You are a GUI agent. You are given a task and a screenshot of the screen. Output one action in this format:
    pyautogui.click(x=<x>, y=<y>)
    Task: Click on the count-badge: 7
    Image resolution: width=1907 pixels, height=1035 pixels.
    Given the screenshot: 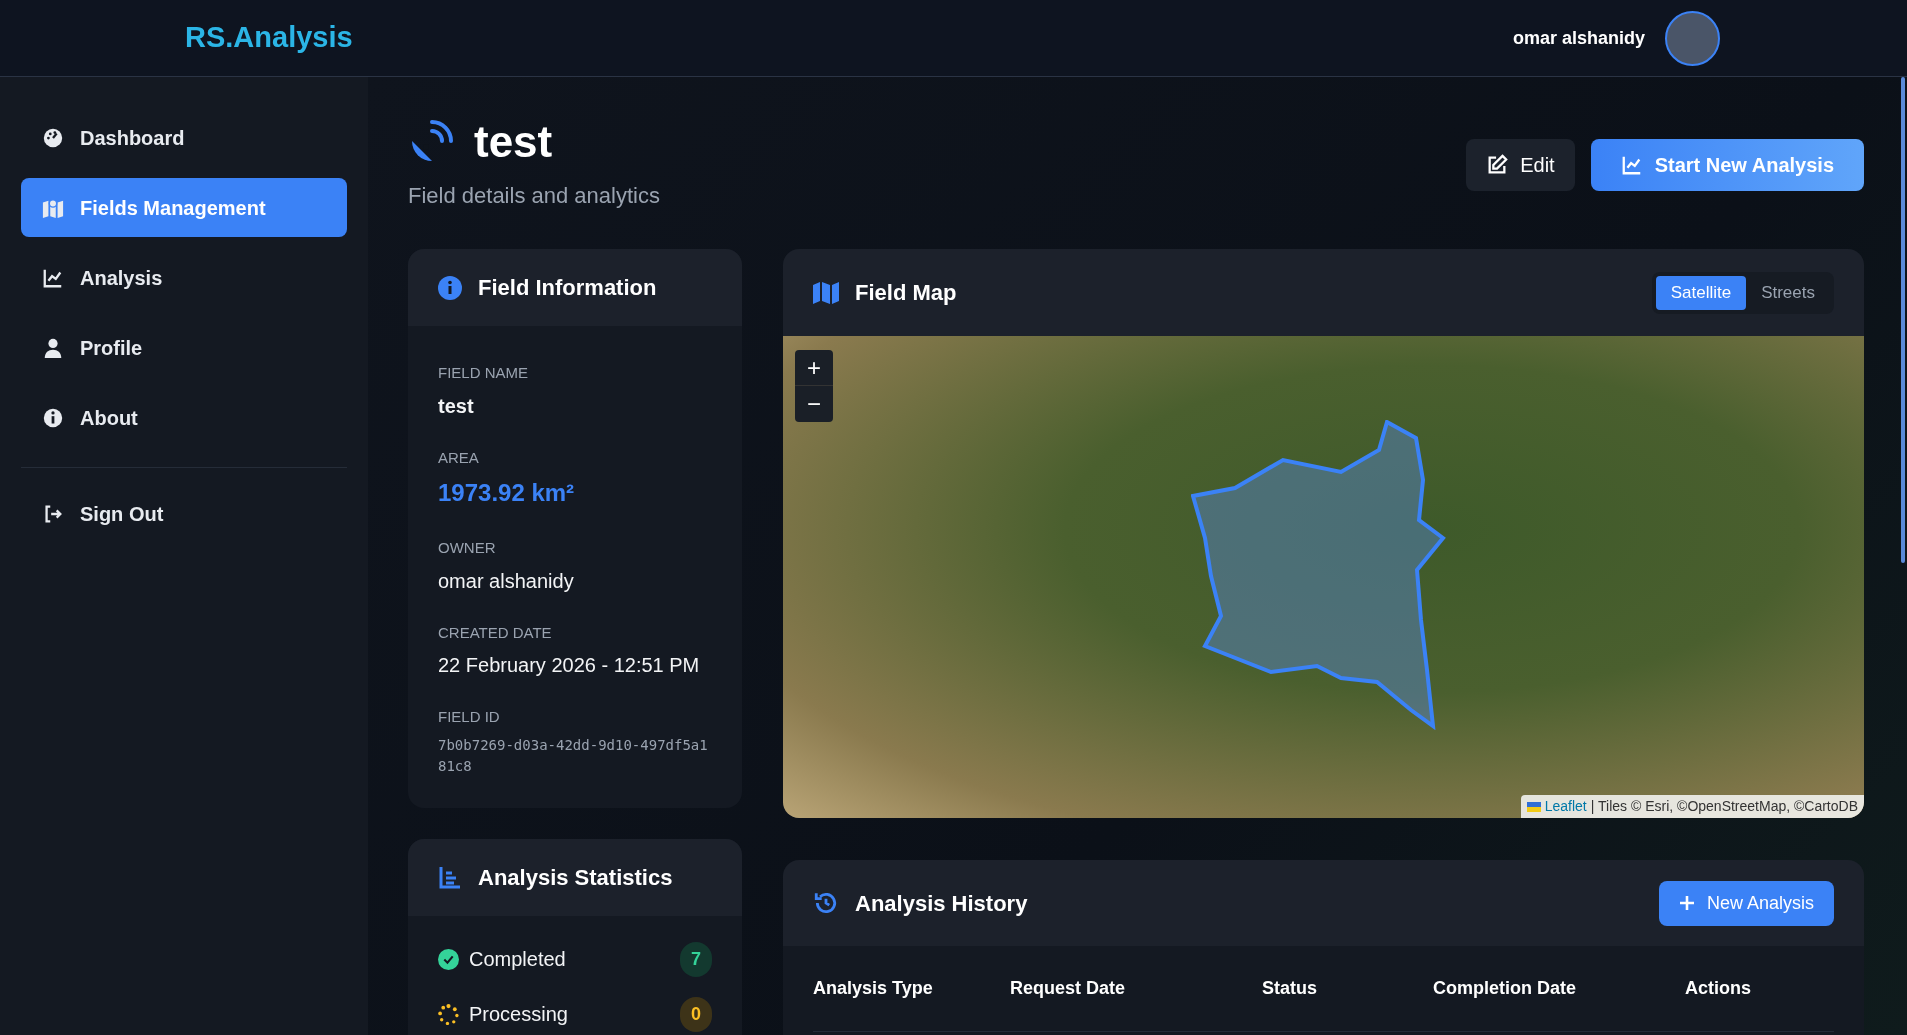 What is the action you would take?
    pyautogui.click(x=696, y=959)
    